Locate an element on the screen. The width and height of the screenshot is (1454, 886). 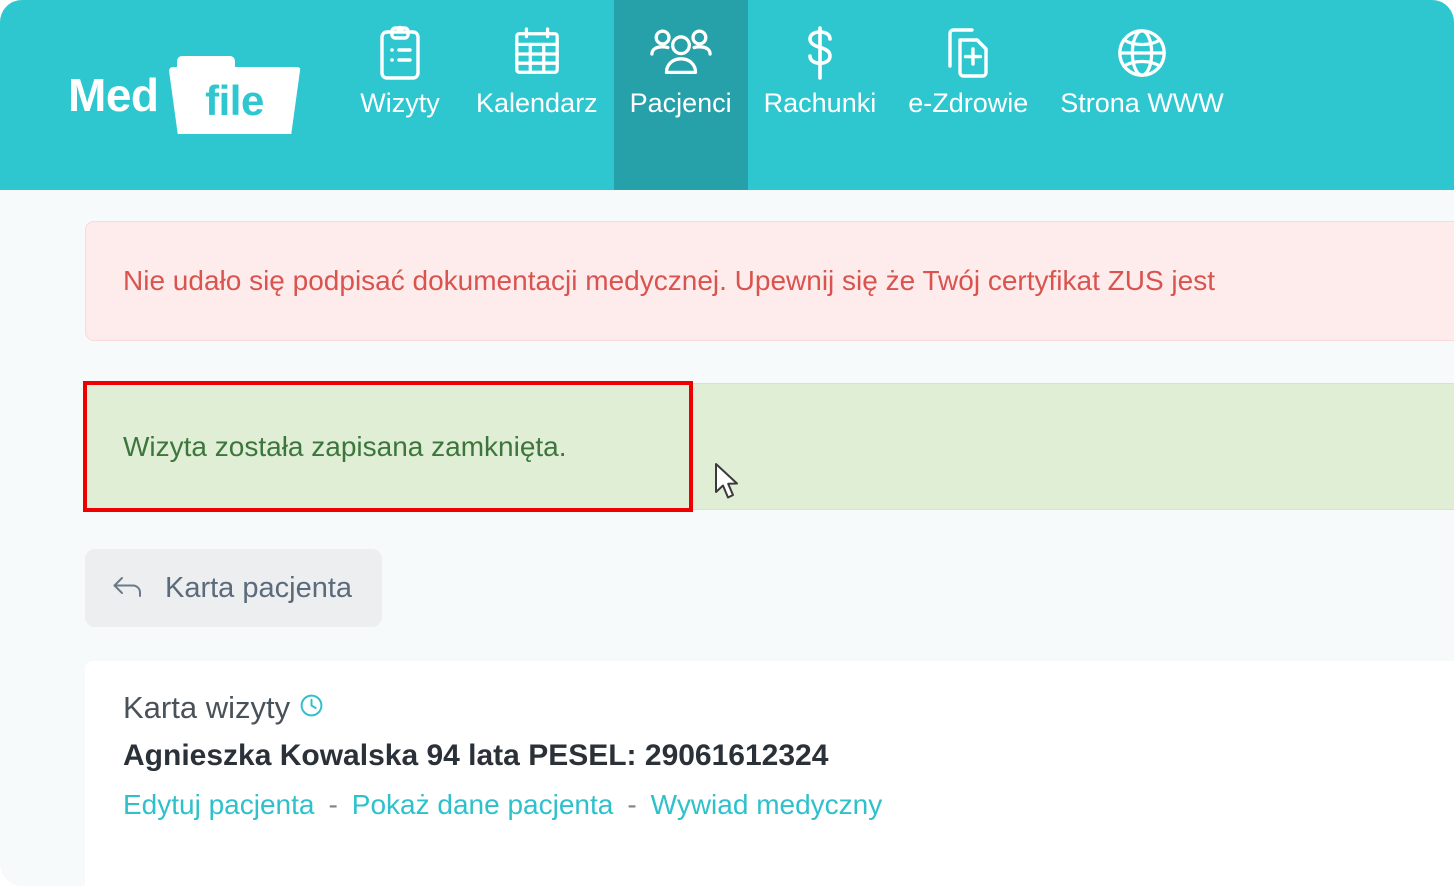
karta-pacjenta-back-button: Karta pacjenta is located at coordinates (234, 588).